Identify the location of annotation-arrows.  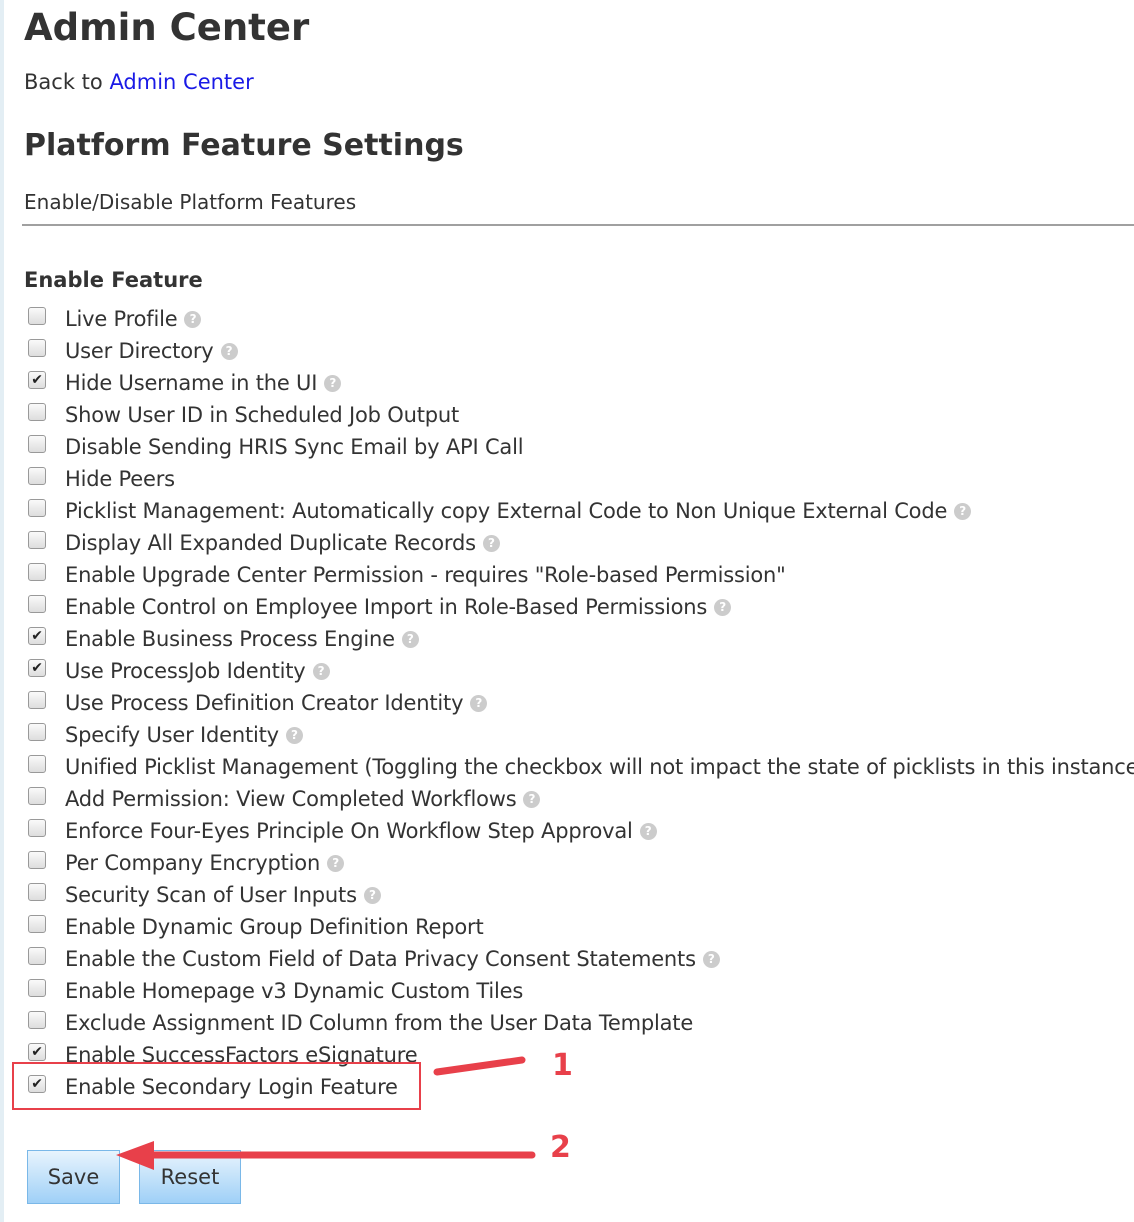
(326, 1113).